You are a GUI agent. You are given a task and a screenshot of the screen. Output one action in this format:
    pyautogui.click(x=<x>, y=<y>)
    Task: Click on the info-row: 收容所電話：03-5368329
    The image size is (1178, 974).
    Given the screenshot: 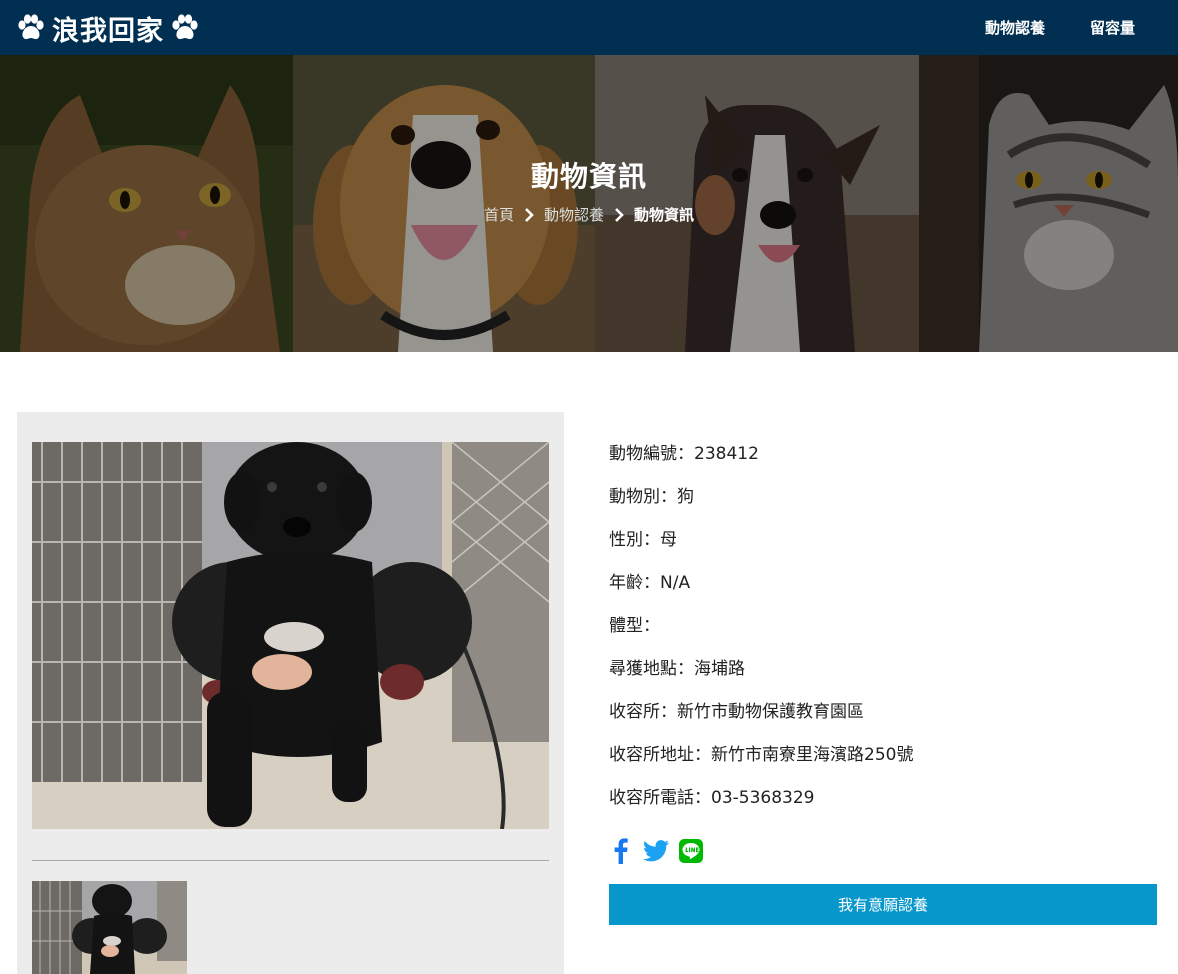 What is the action you would take?
    pyautogui.click(x=883, y=805)
    